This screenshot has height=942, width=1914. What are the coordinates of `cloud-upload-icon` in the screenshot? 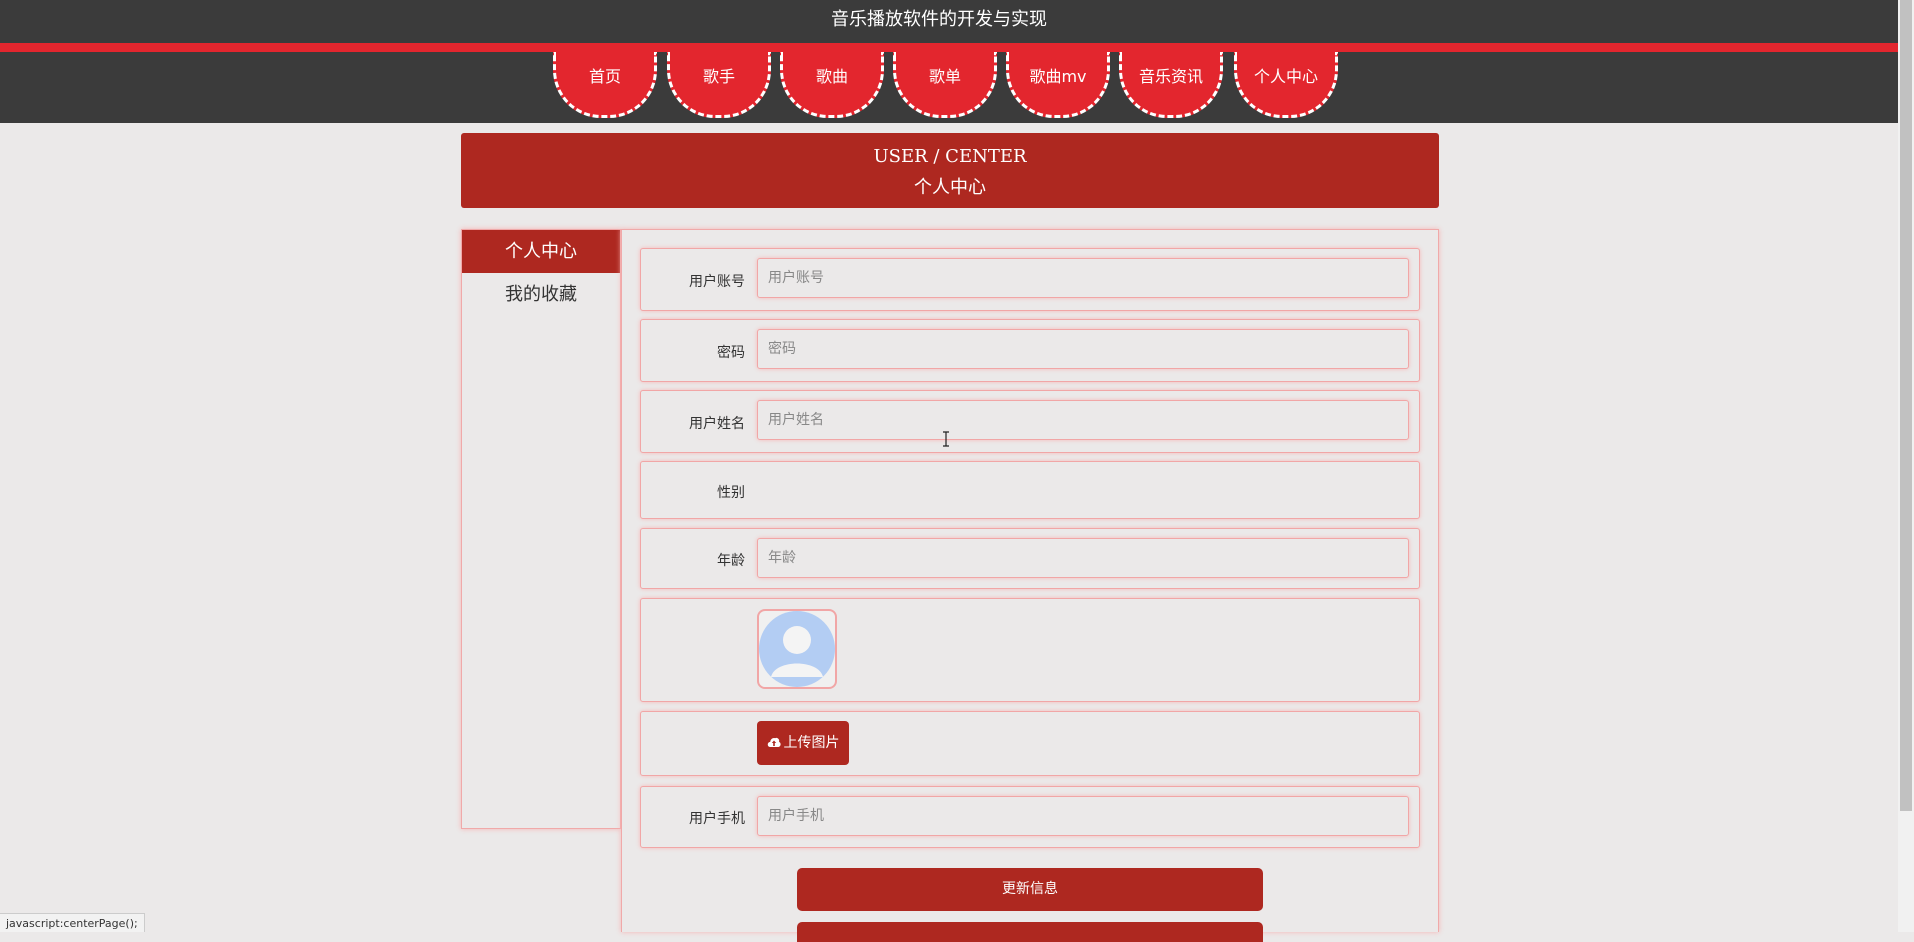 It's located at (774, 742).